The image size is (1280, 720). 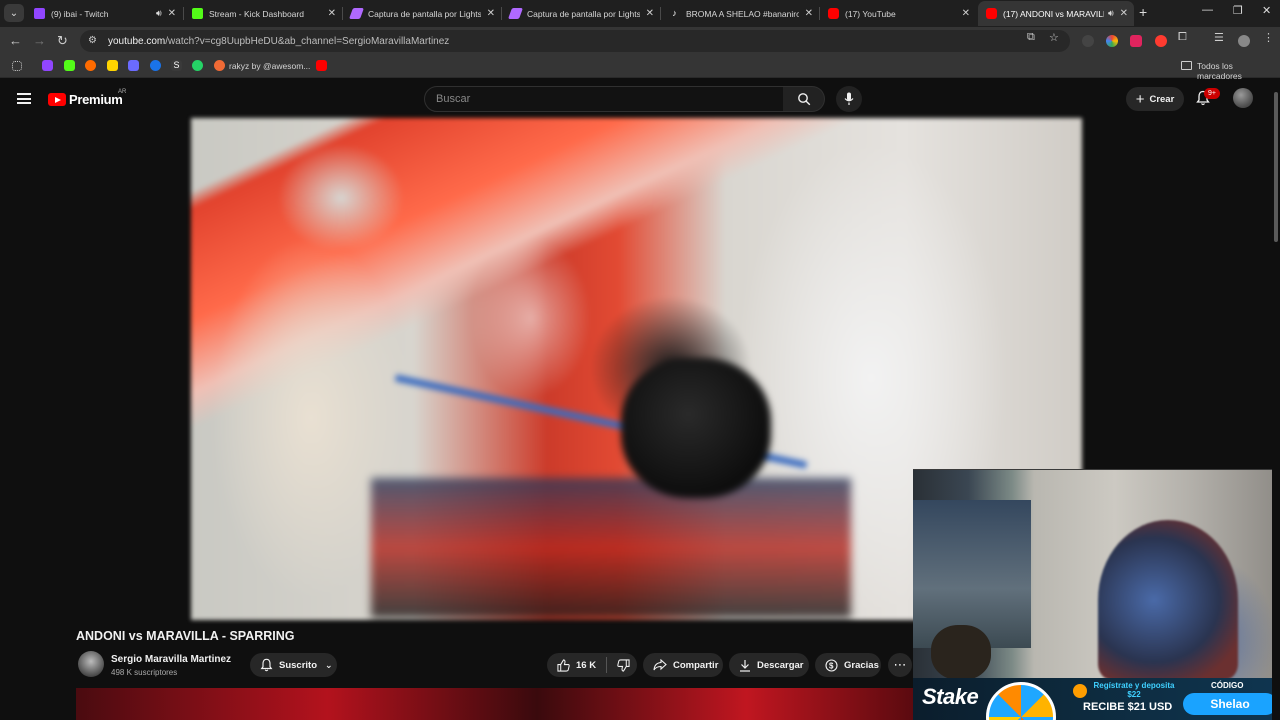 I want to click on tab-kick: Stream - Kick Dashboard ✕, so click(x=263, y=13).